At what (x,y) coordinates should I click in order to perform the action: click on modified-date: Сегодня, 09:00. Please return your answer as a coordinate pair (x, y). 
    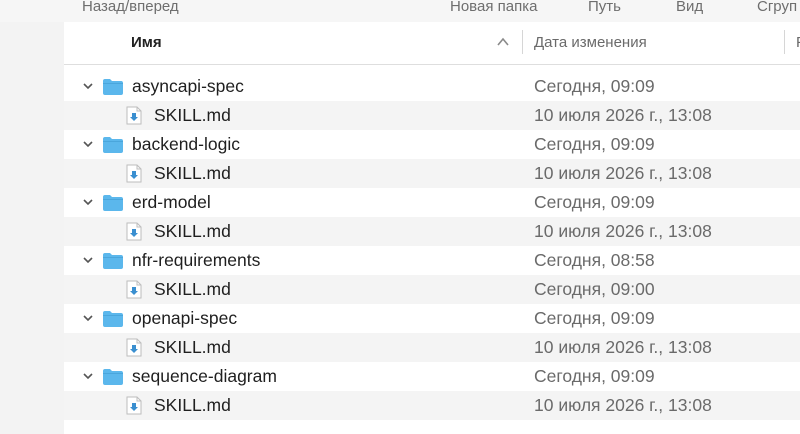
    Looking at the image, I should click on (594, 289).